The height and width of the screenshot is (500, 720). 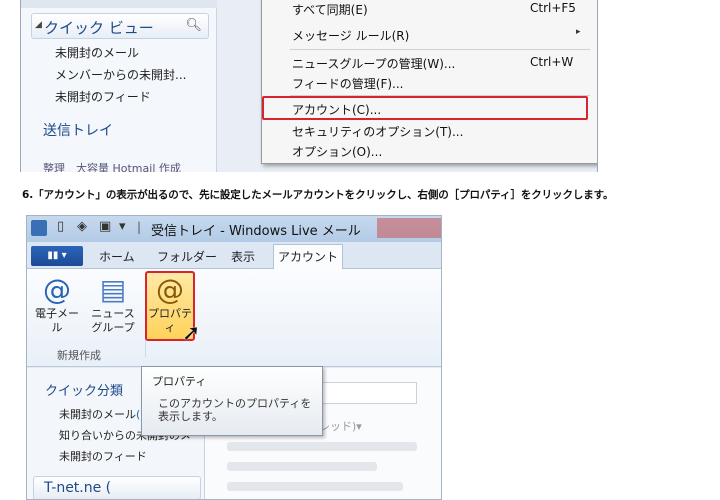 What do you see at coordinates (97, 414) in the screenshot?
I see `quick-view-item-label: 未開封のメール` at bounding box center [97, 414].